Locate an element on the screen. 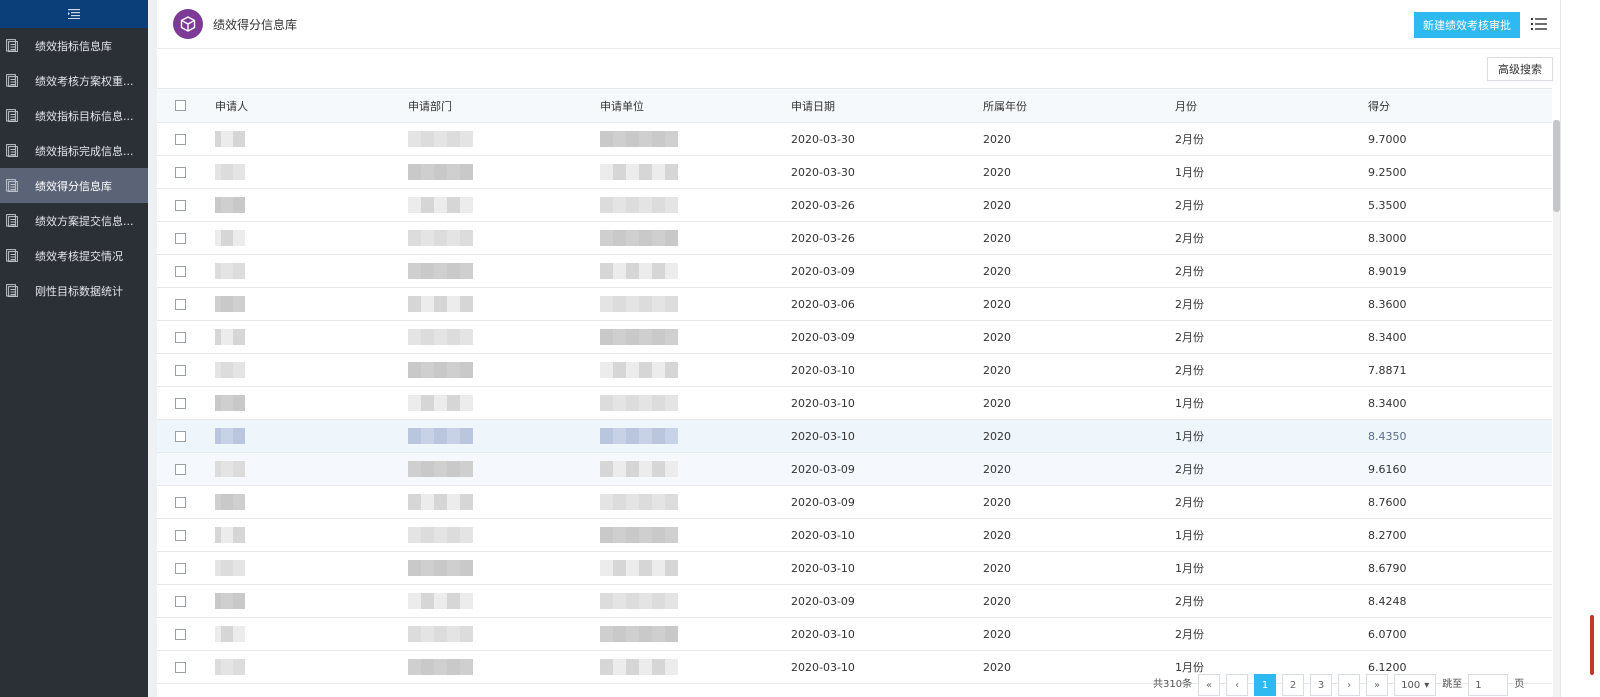  score-cell: 8.6790 is located at coordinates (1387, 568).